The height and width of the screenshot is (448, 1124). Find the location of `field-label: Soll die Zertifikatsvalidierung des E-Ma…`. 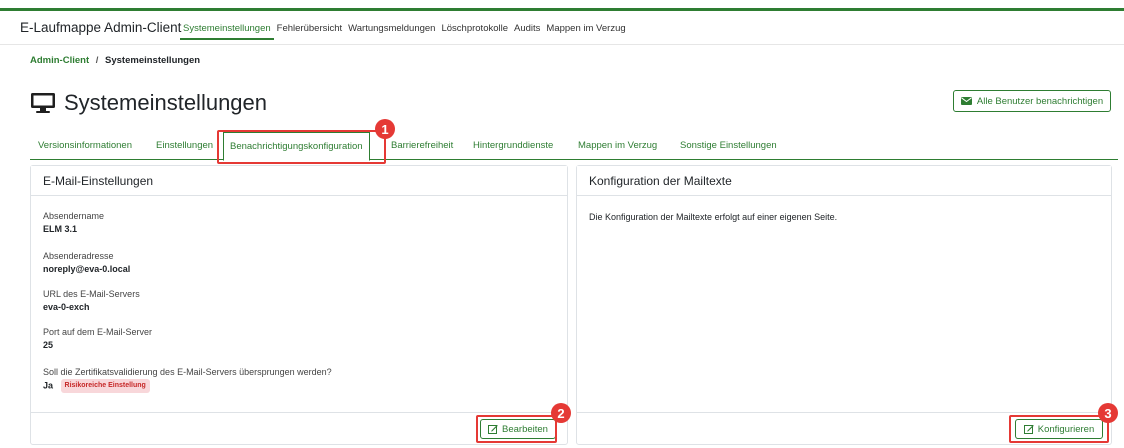

field-label: Soll die Zertifikatsvalidierung des E-Ma… is located at coordinates (187, 372).